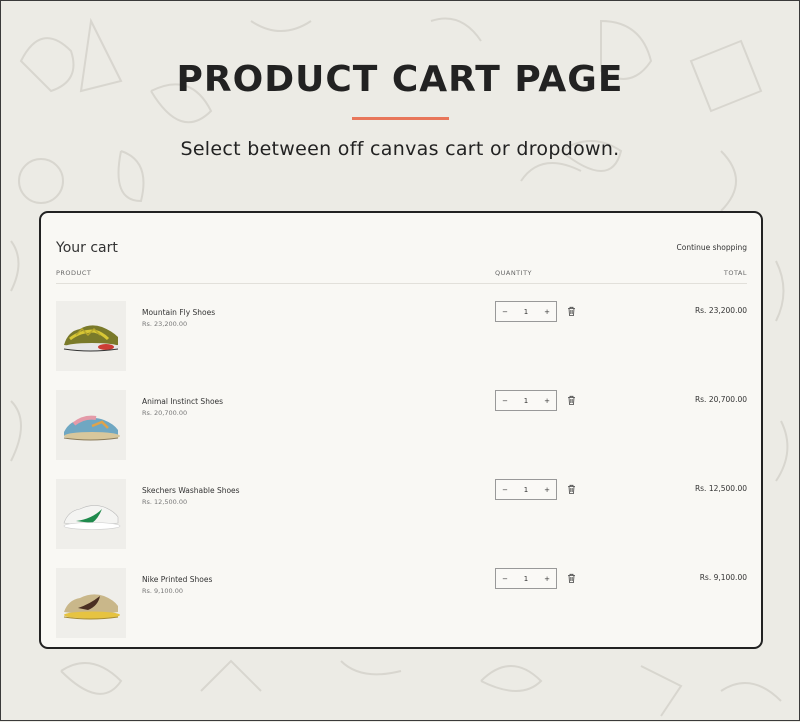  I want to click on column-header-product: PRODUCT, so click(74, 273).